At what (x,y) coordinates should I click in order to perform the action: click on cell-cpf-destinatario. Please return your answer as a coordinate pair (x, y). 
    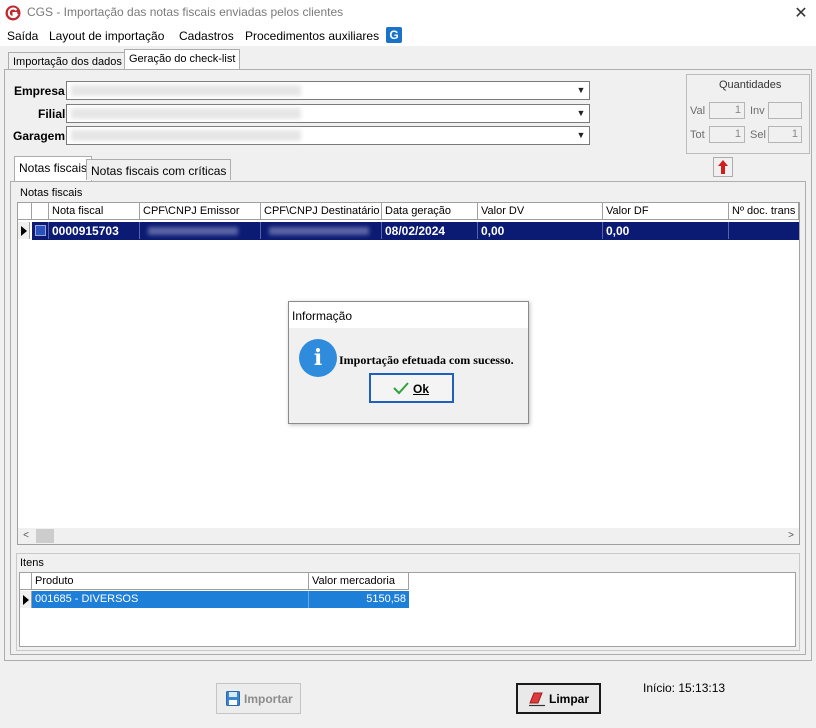
    Looking at the image, I should click on (321, 230).